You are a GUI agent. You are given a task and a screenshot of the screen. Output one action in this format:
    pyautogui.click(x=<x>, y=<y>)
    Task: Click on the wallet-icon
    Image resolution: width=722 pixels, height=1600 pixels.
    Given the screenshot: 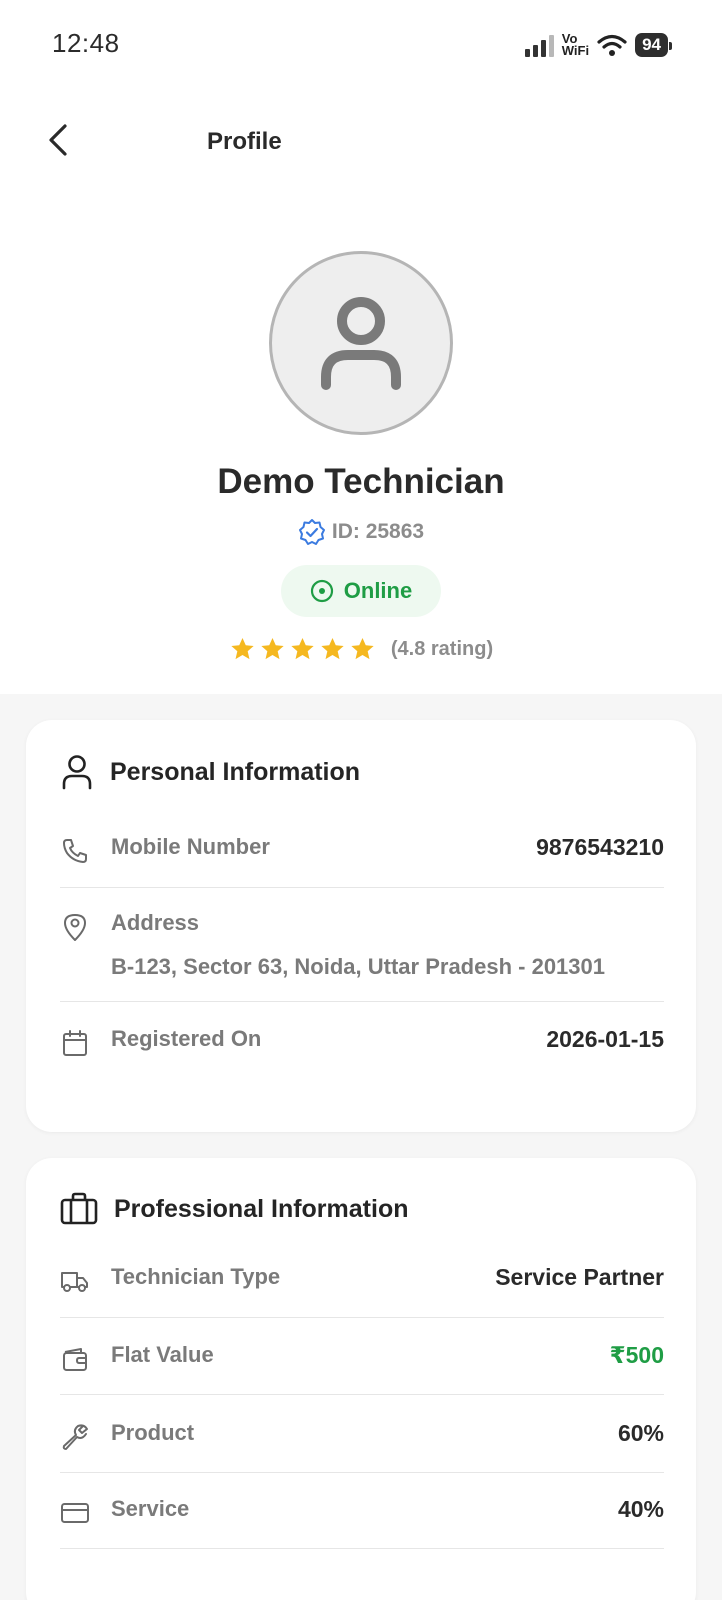 What is the action you would take?
    pyautogui.click(x=75, y=1359)
    